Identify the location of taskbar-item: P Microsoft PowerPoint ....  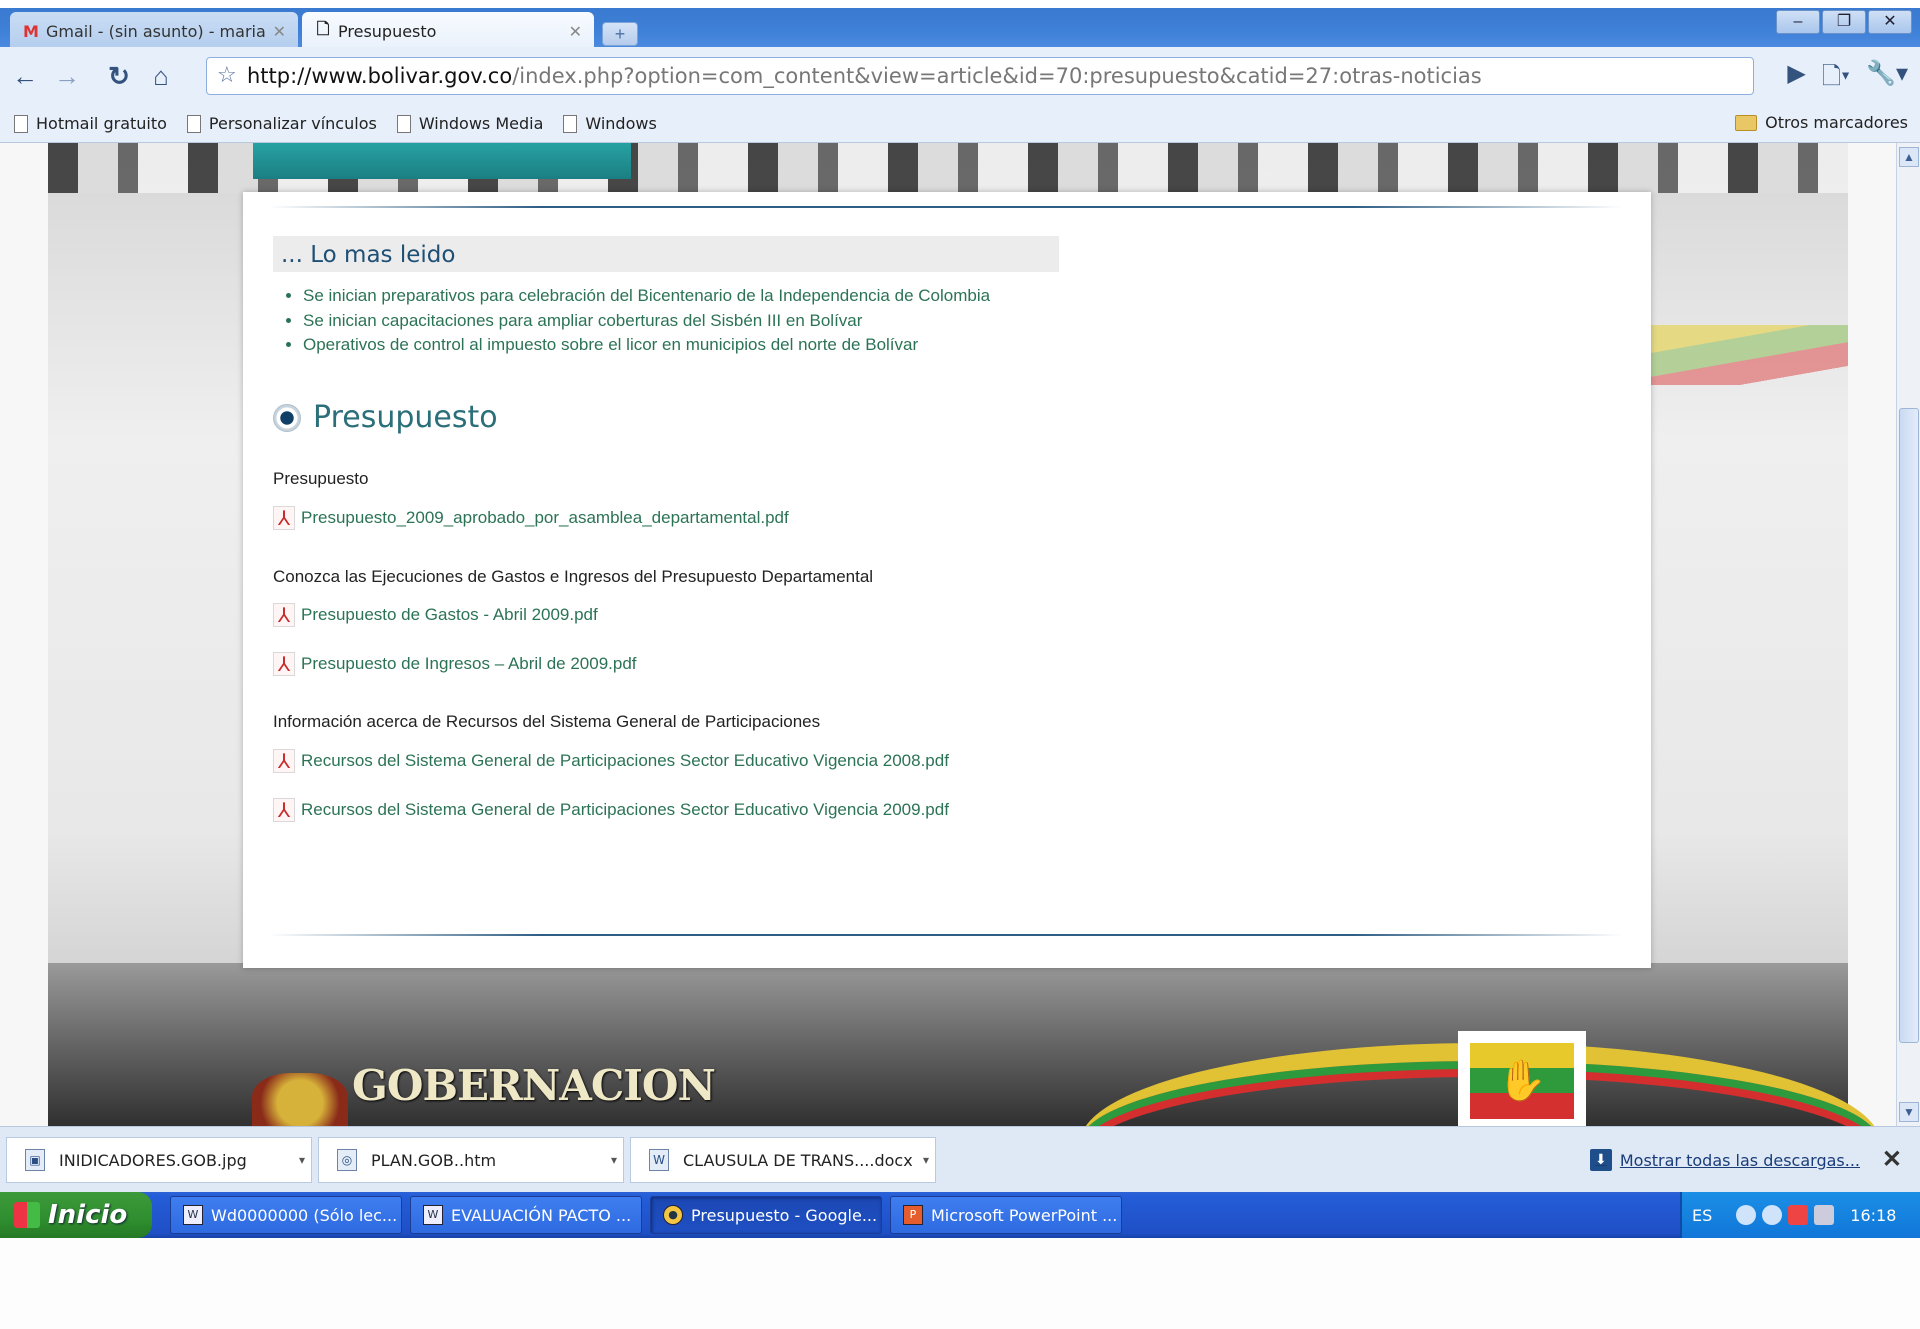
(1006, 1215).